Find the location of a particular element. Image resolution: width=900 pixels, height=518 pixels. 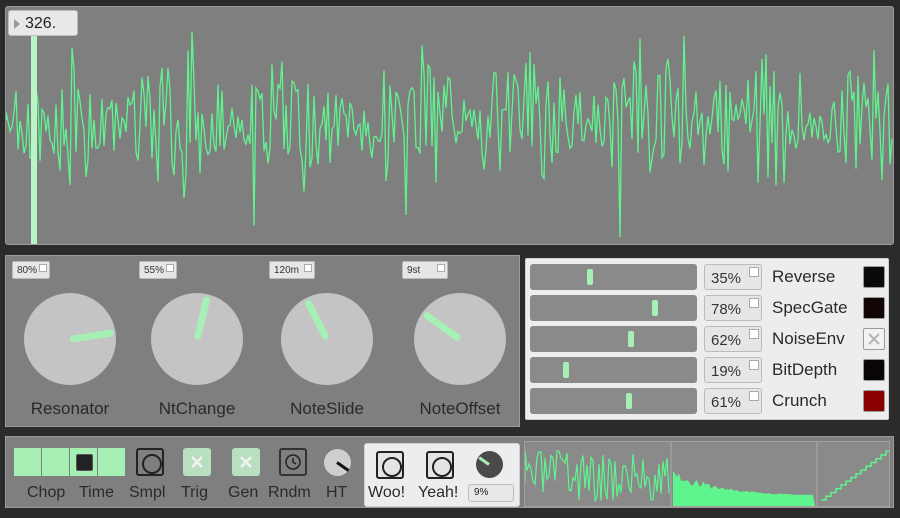

reverse-toggle is located at coordinates (874, 277).